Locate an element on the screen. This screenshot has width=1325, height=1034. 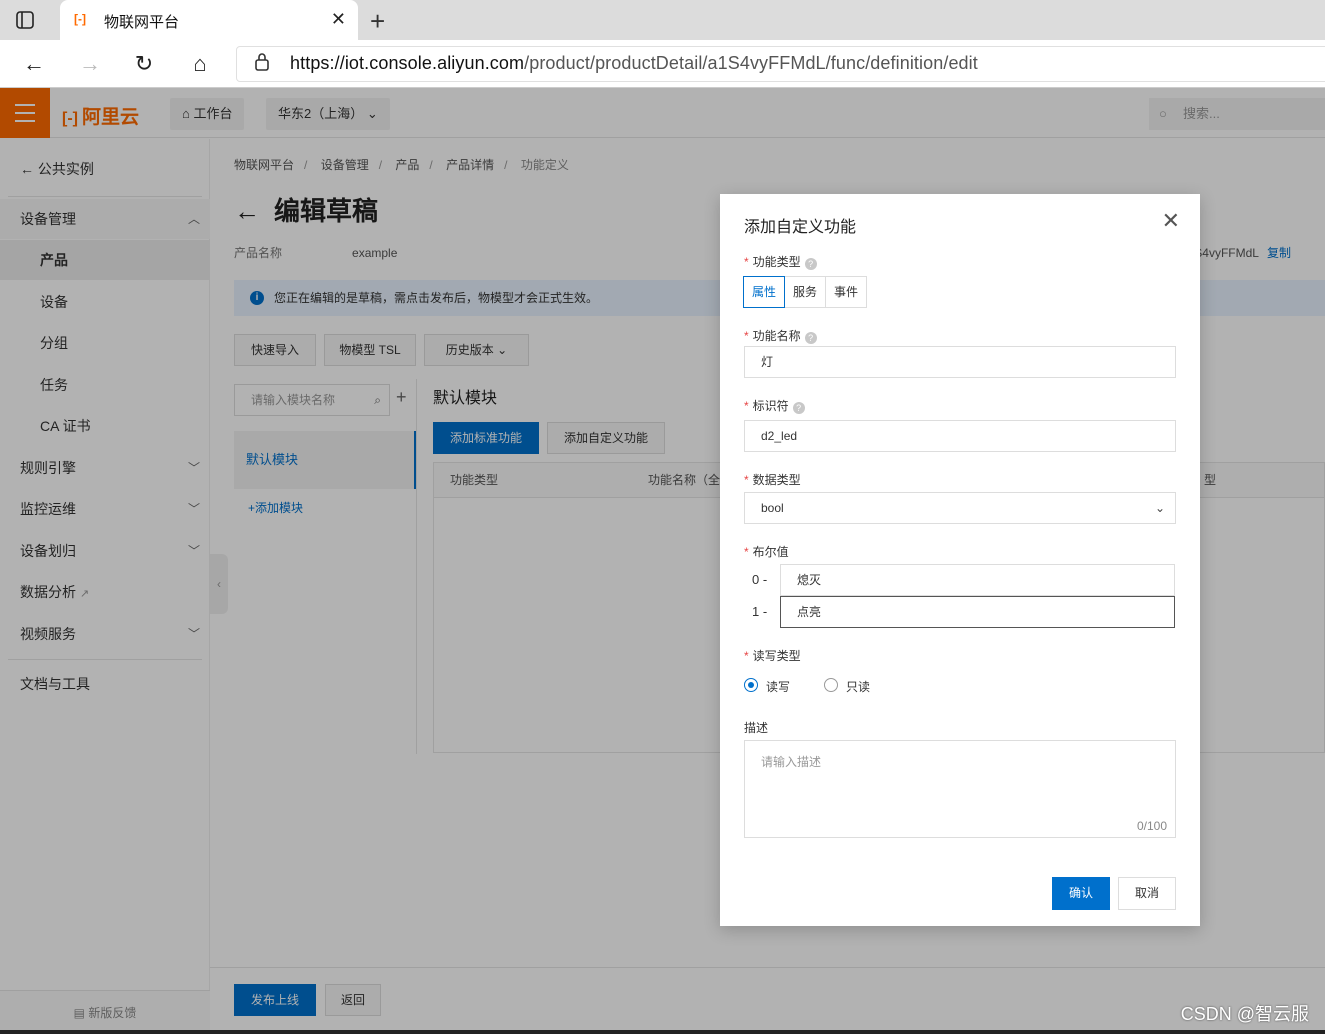
func-type-segment: 属性 服务 事件 is located at coordinates (805, 292).